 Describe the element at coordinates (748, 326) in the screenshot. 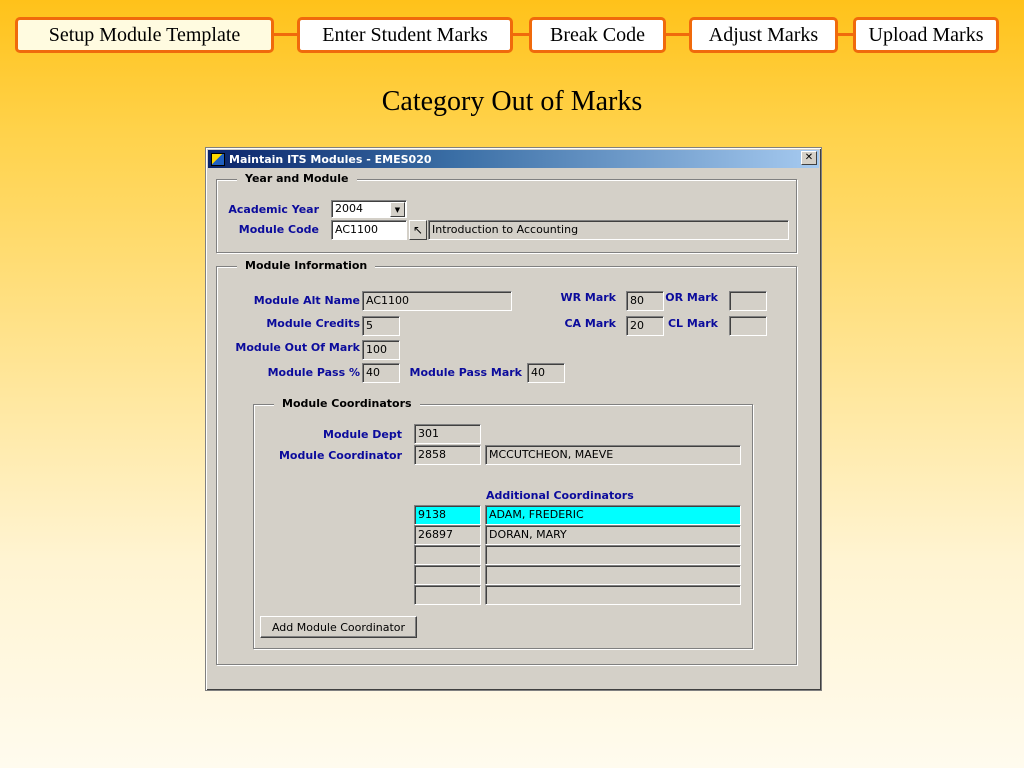

I see `cl-mark-field` at that location.